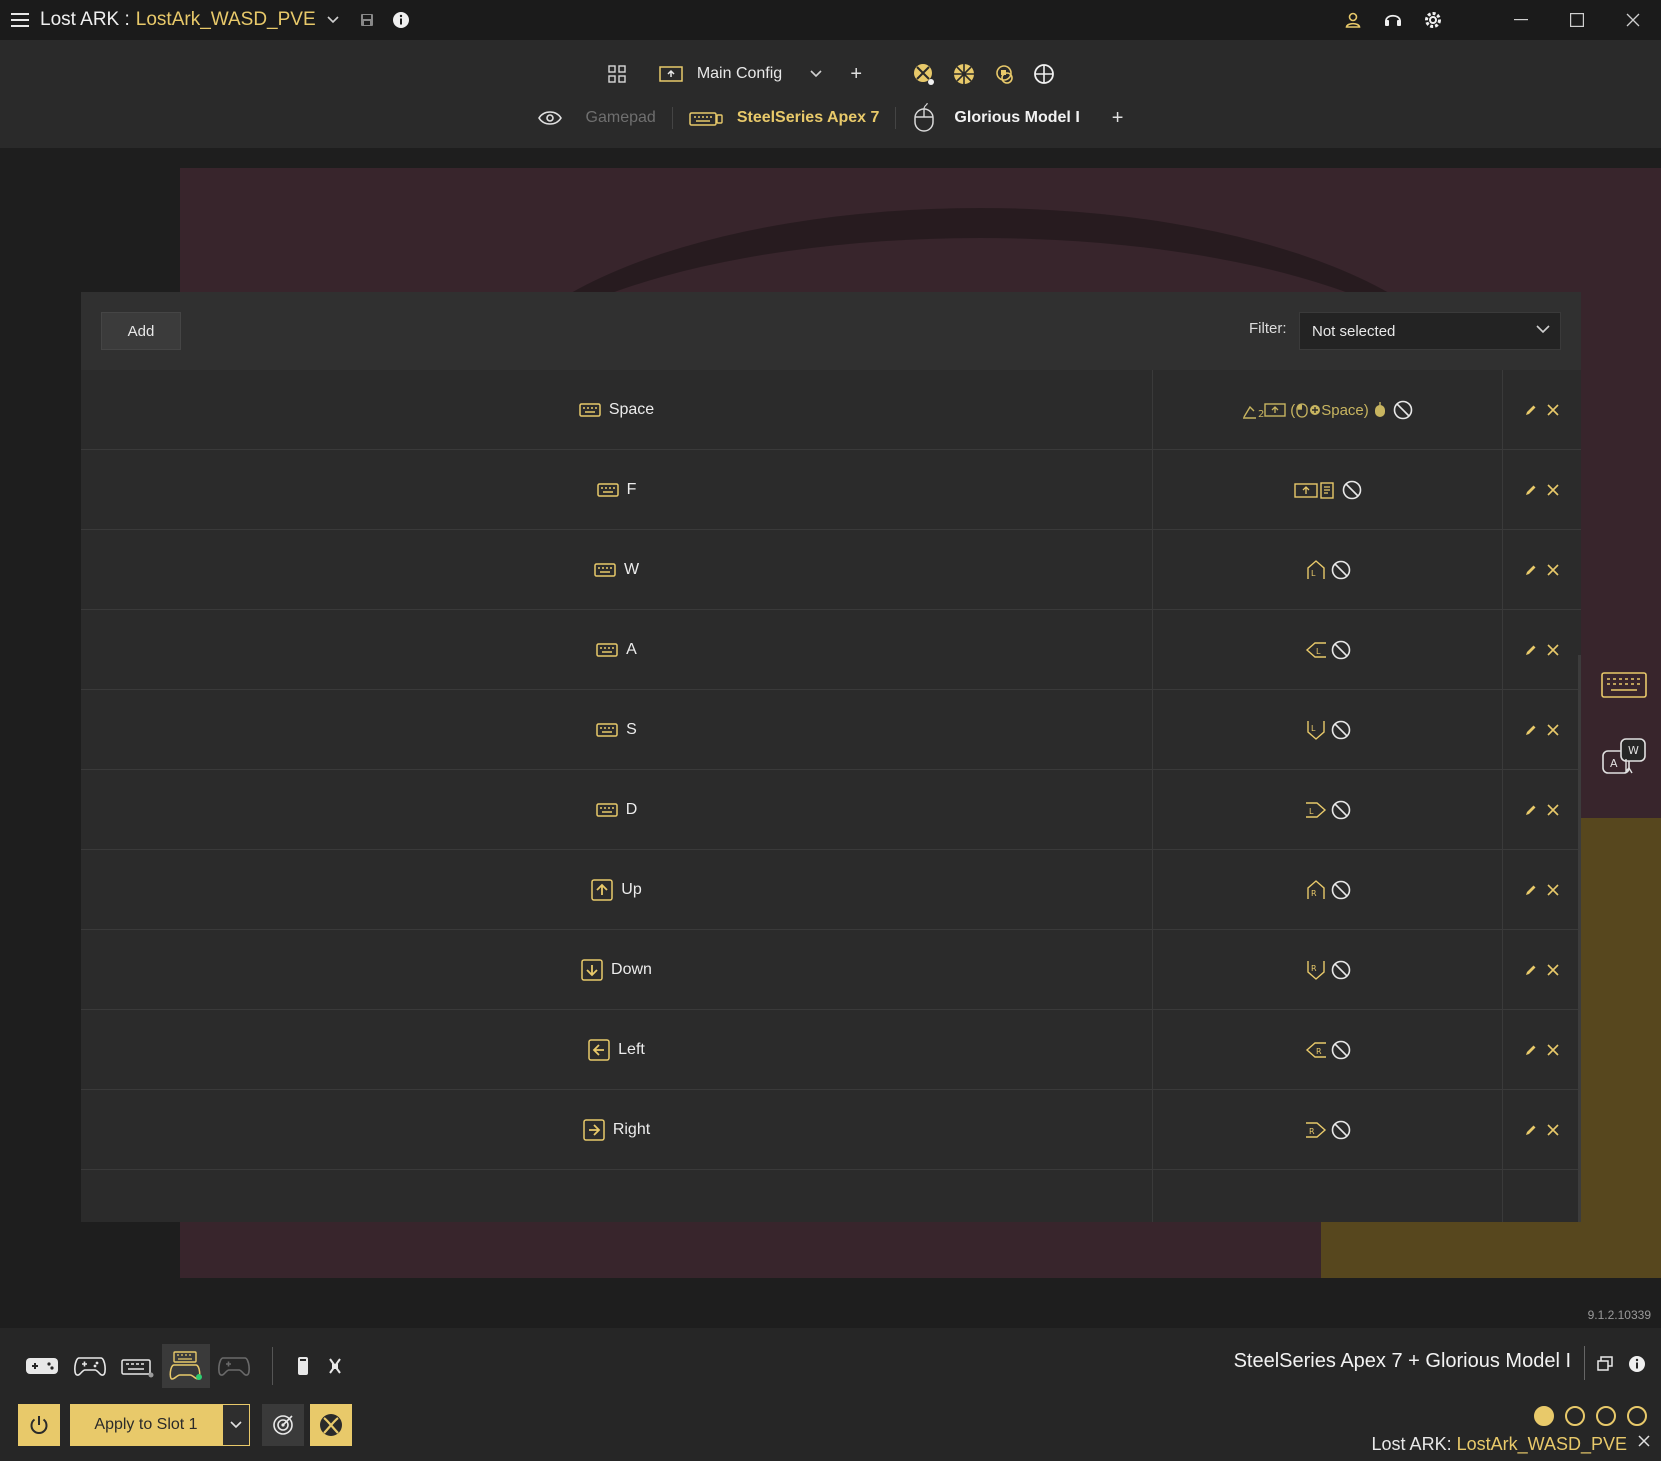  What do you see at coordinates (816, 74) in the screenshot?
I see `config-chevron-down-icon` at bounding box center [816, 74].